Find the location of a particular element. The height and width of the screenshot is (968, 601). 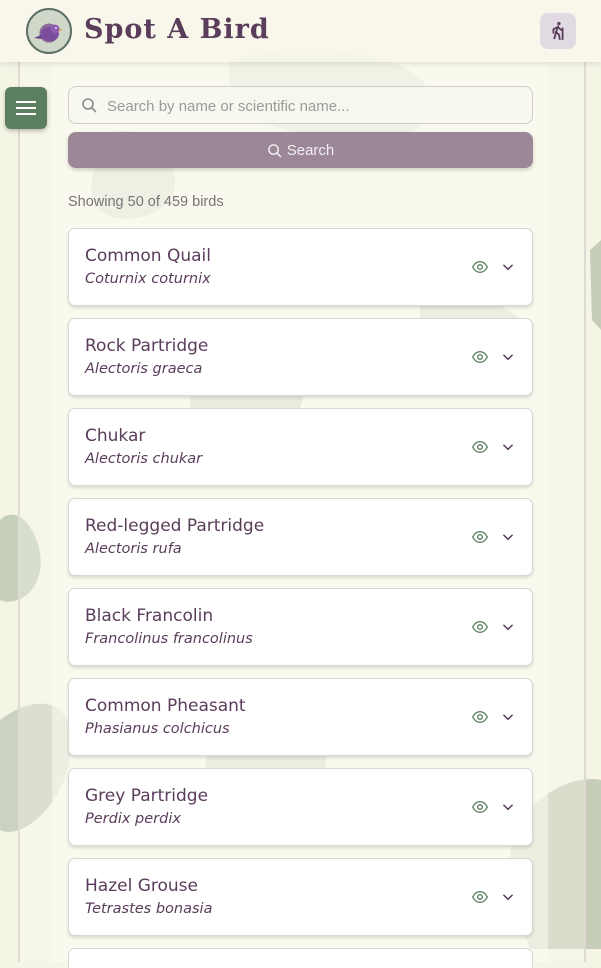

bird-common-name: Hazel Grouse is located at coordinates (141, 886).